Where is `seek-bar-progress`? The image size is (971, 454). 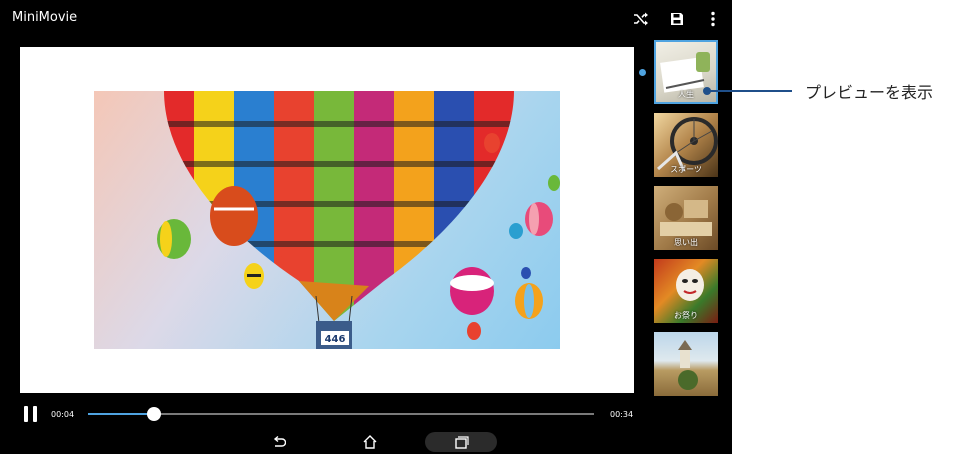
seek-bar-progress is located at coordinates (121, 414).